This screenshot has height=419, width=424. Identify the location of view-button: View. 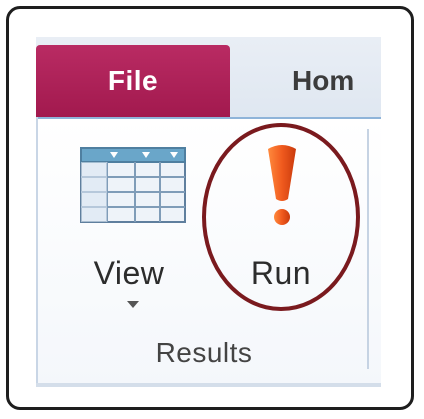
(131, 232).